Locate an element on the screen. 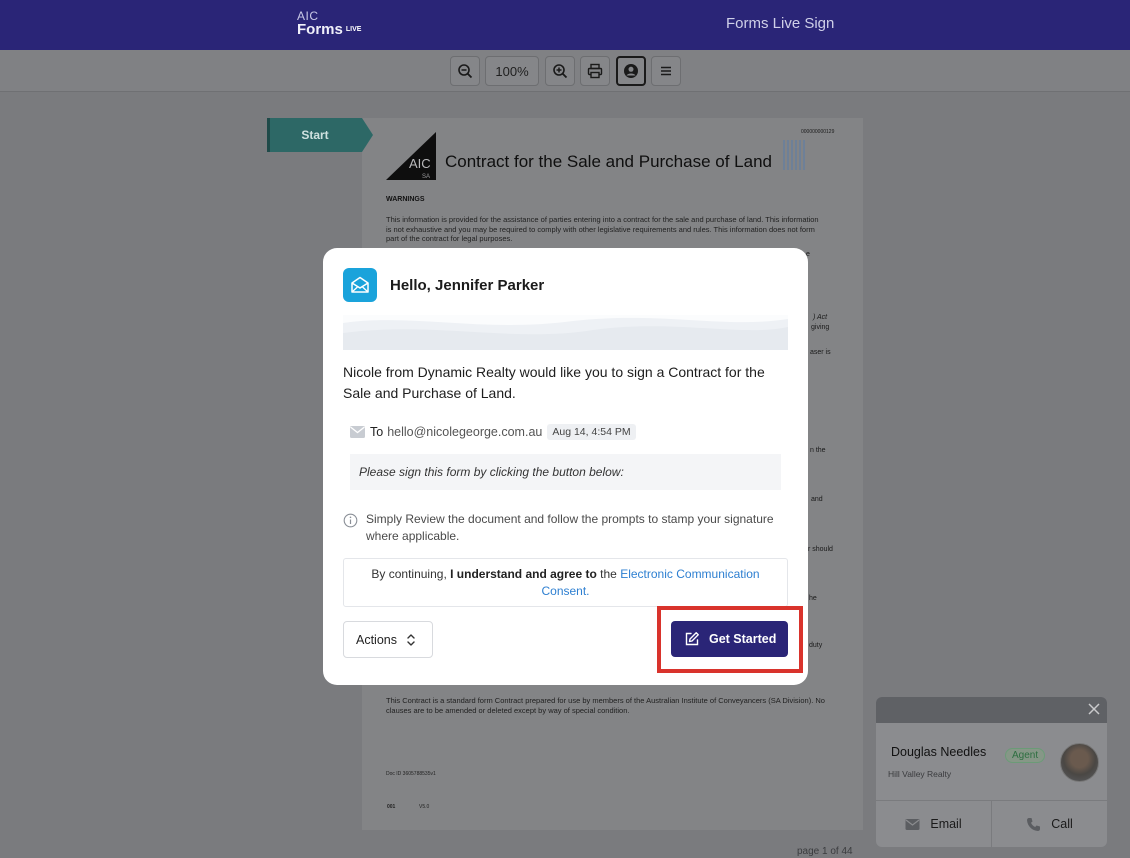 This screenshot has height=858, width=1130. greeting-title: Hello, Jennifer Parker is located at coordinates (467, 285).